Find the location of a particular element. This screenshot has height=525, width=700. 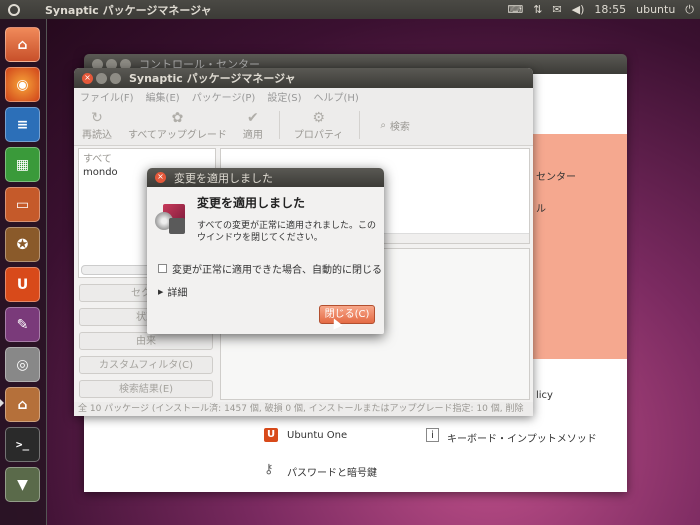

power-icon: ⏻ is located at coordinates (689, 10).